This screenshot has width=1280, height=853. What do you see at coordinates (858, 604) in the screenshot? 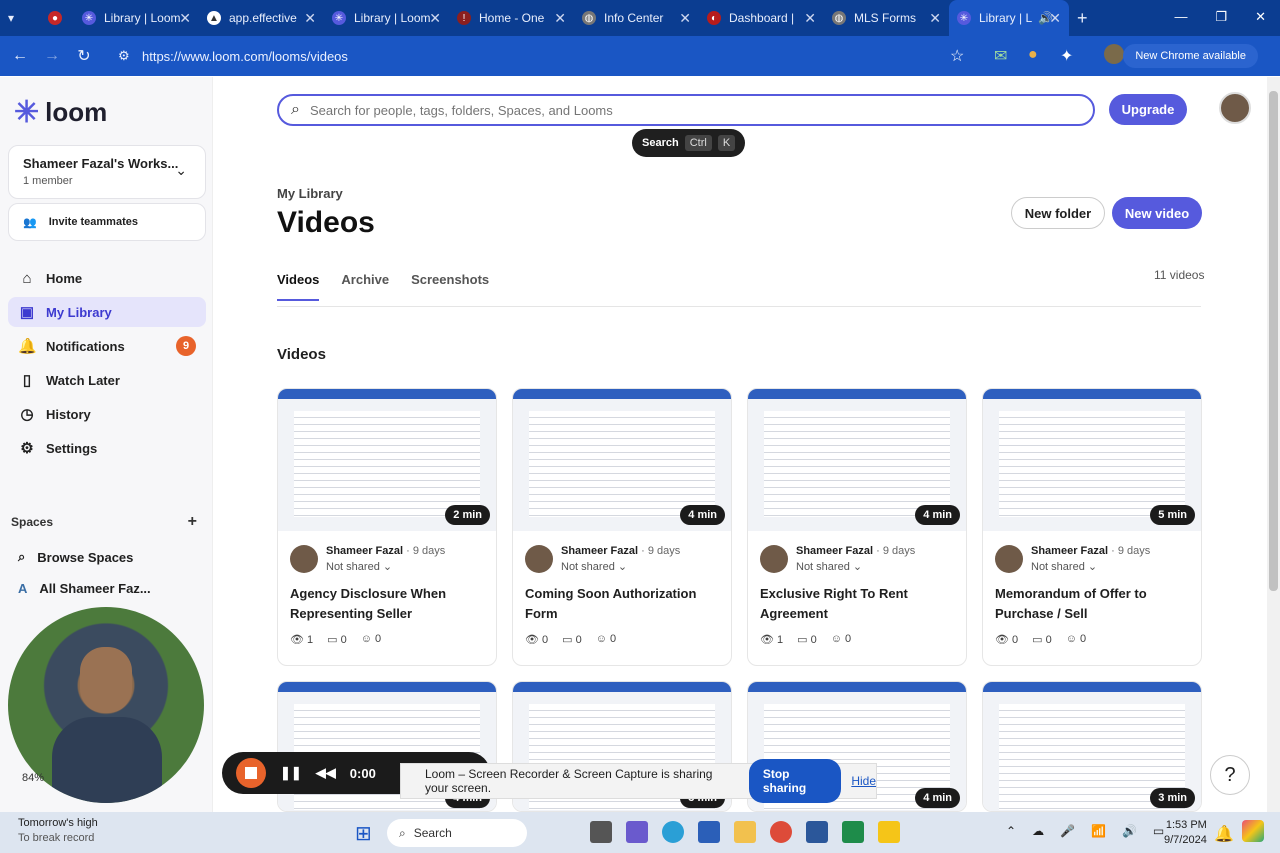
I see `video-title: Exclusive Right To Rent Agreement` at bounding box center [858, 604].